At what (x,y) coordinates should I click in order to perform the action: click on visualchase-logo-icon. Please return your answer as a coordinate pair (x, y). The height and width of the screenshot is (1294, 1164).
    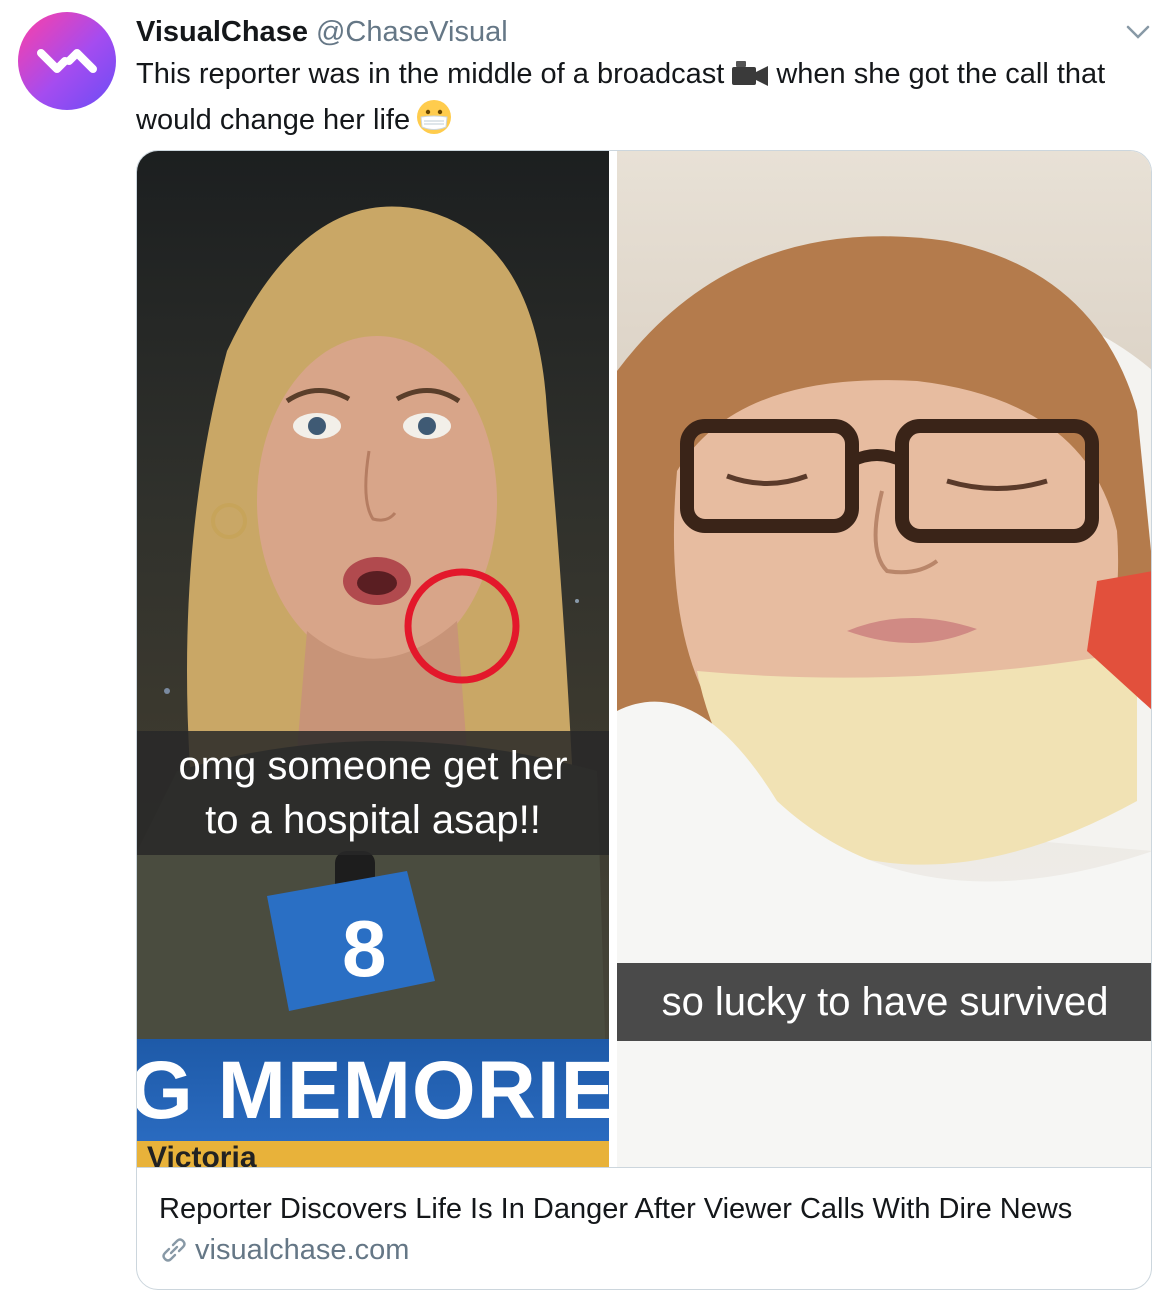
    Looking at the image, I should click on (67, 61).